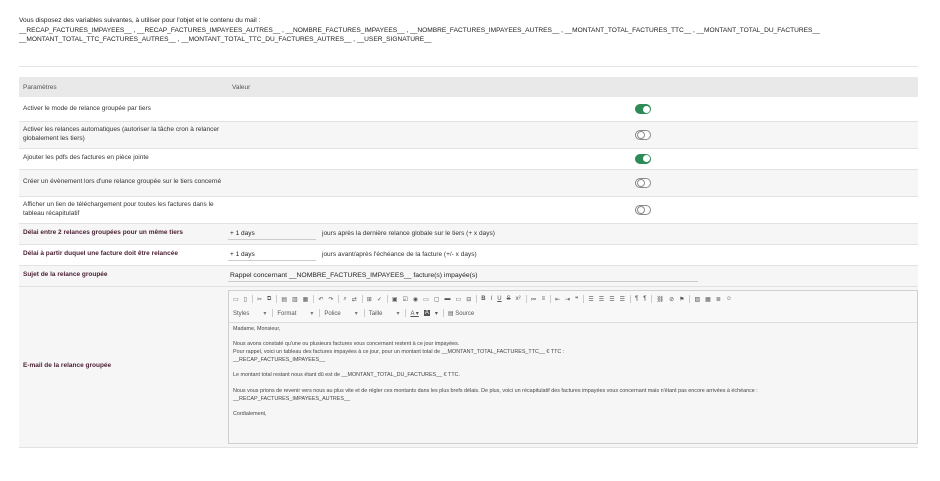 The height and width of the screenshot is (481, 940). What do you see at coordinates (681, 299) in the screenshot?
I see `anchor-icon: ⚑` at bounding box center [681, 299].